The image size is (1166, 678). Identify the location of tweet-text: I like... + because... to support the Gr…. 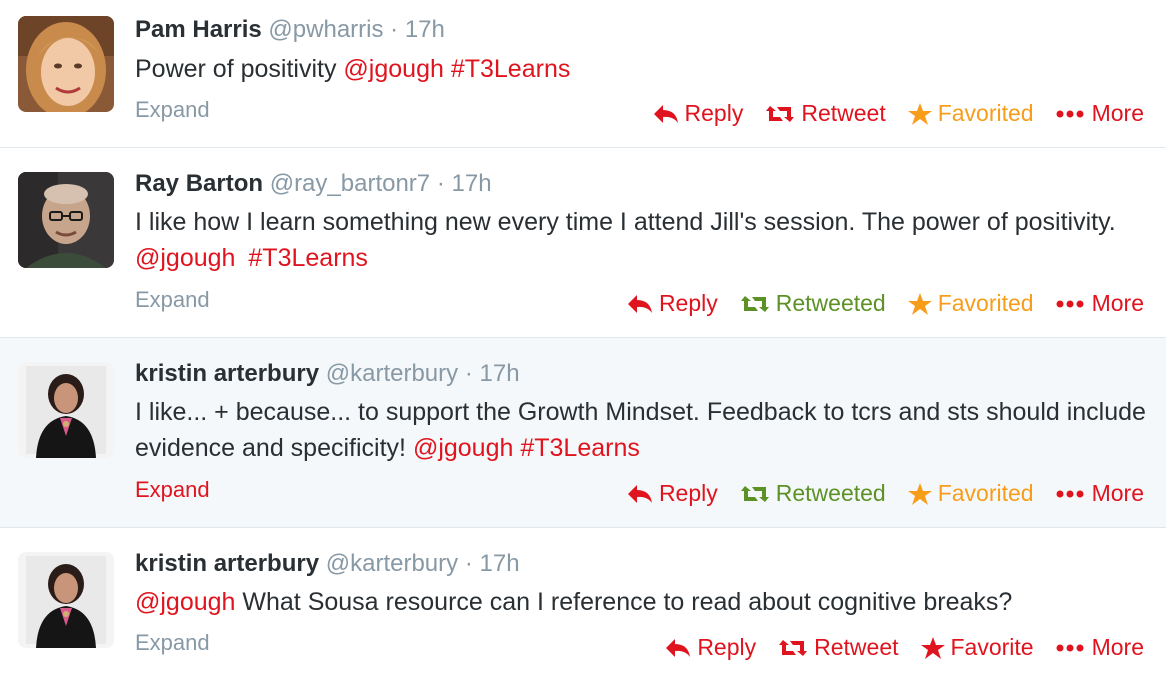
(645, 430).